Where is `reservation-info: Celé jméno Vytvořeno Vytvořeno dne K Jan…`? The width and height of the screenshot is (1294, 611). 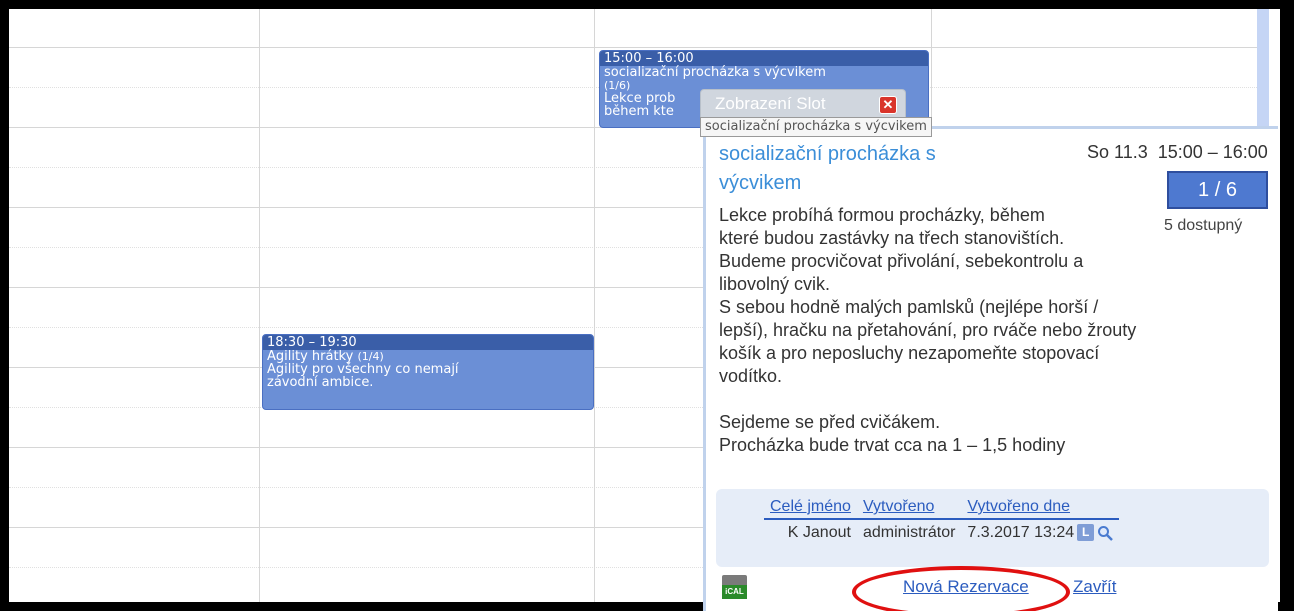
reservation-info: Celé jméno Vytvořeno Vytvořeno dne K Jan… is located at coordinates (992, 528).